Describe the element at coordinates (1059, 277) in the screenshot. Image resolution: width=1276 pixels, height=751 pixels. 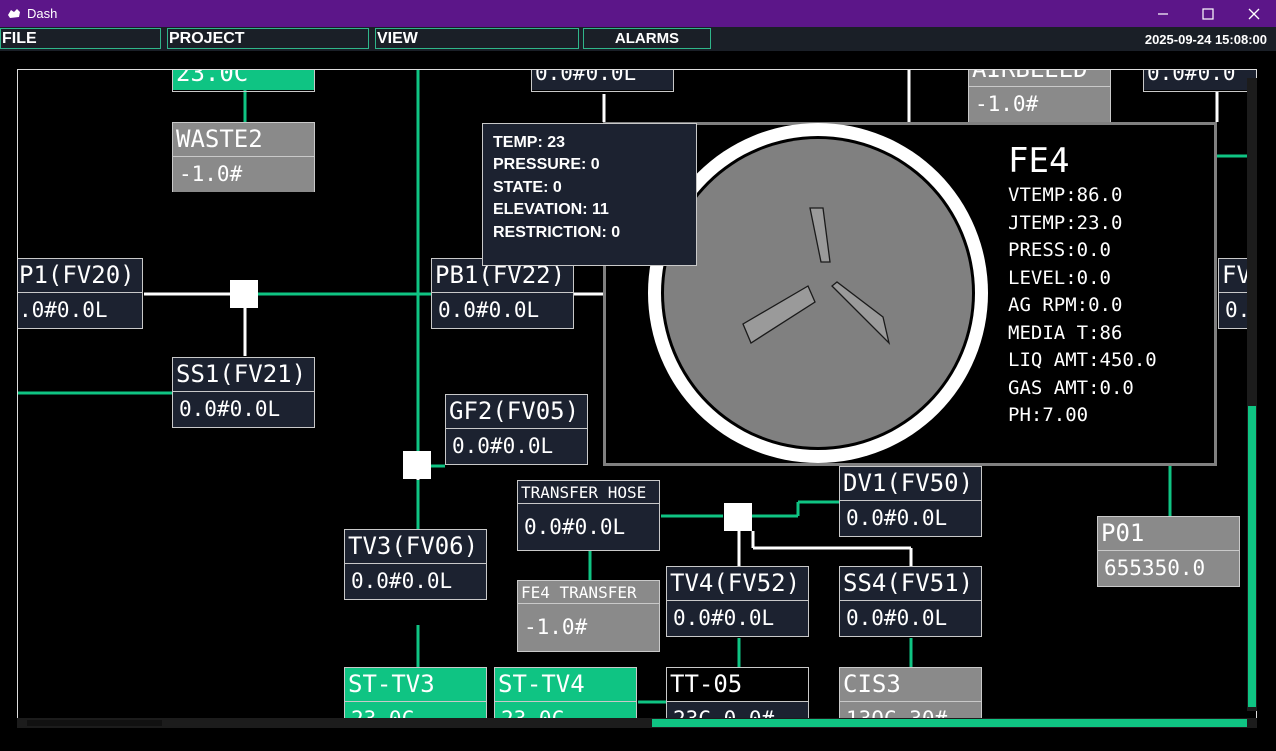
I see `fe4-level: LEVEL:0.0` at that location.